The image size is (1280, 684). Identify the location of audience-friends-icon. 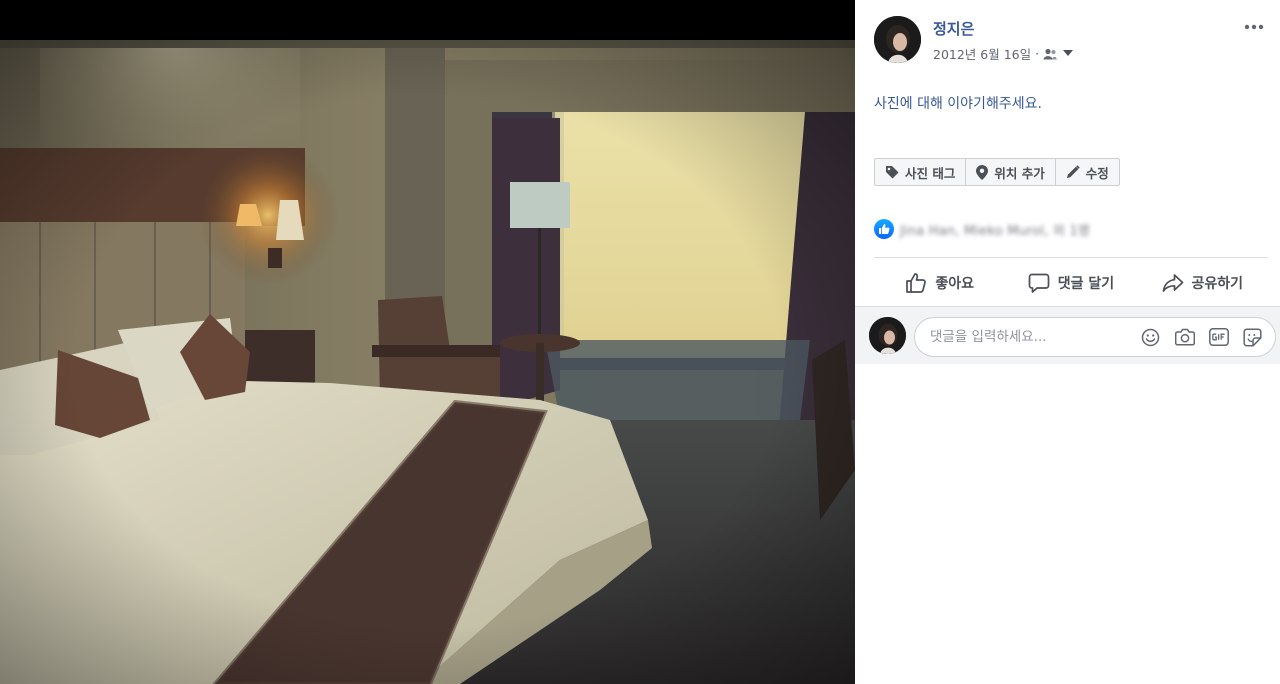
(1050, 54).